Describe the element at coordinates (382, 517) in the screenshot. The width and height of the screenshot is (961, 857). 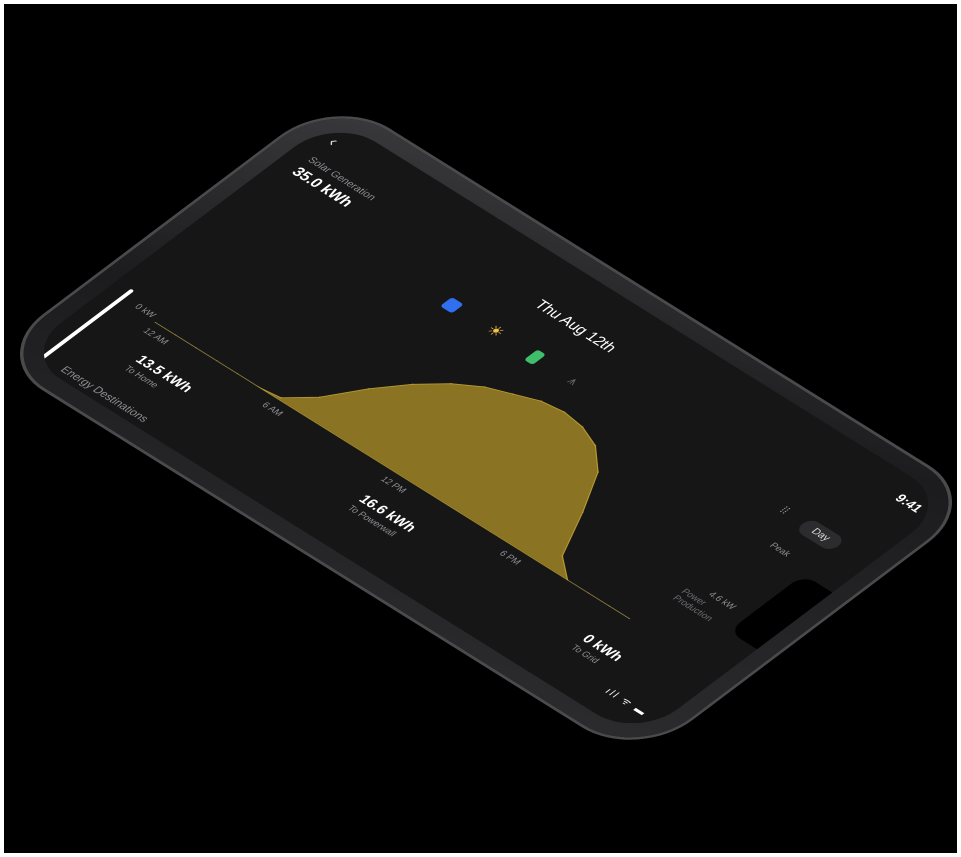
I see `stat-to-powerwall: 16.6 kWh To Powerwall` at that location.